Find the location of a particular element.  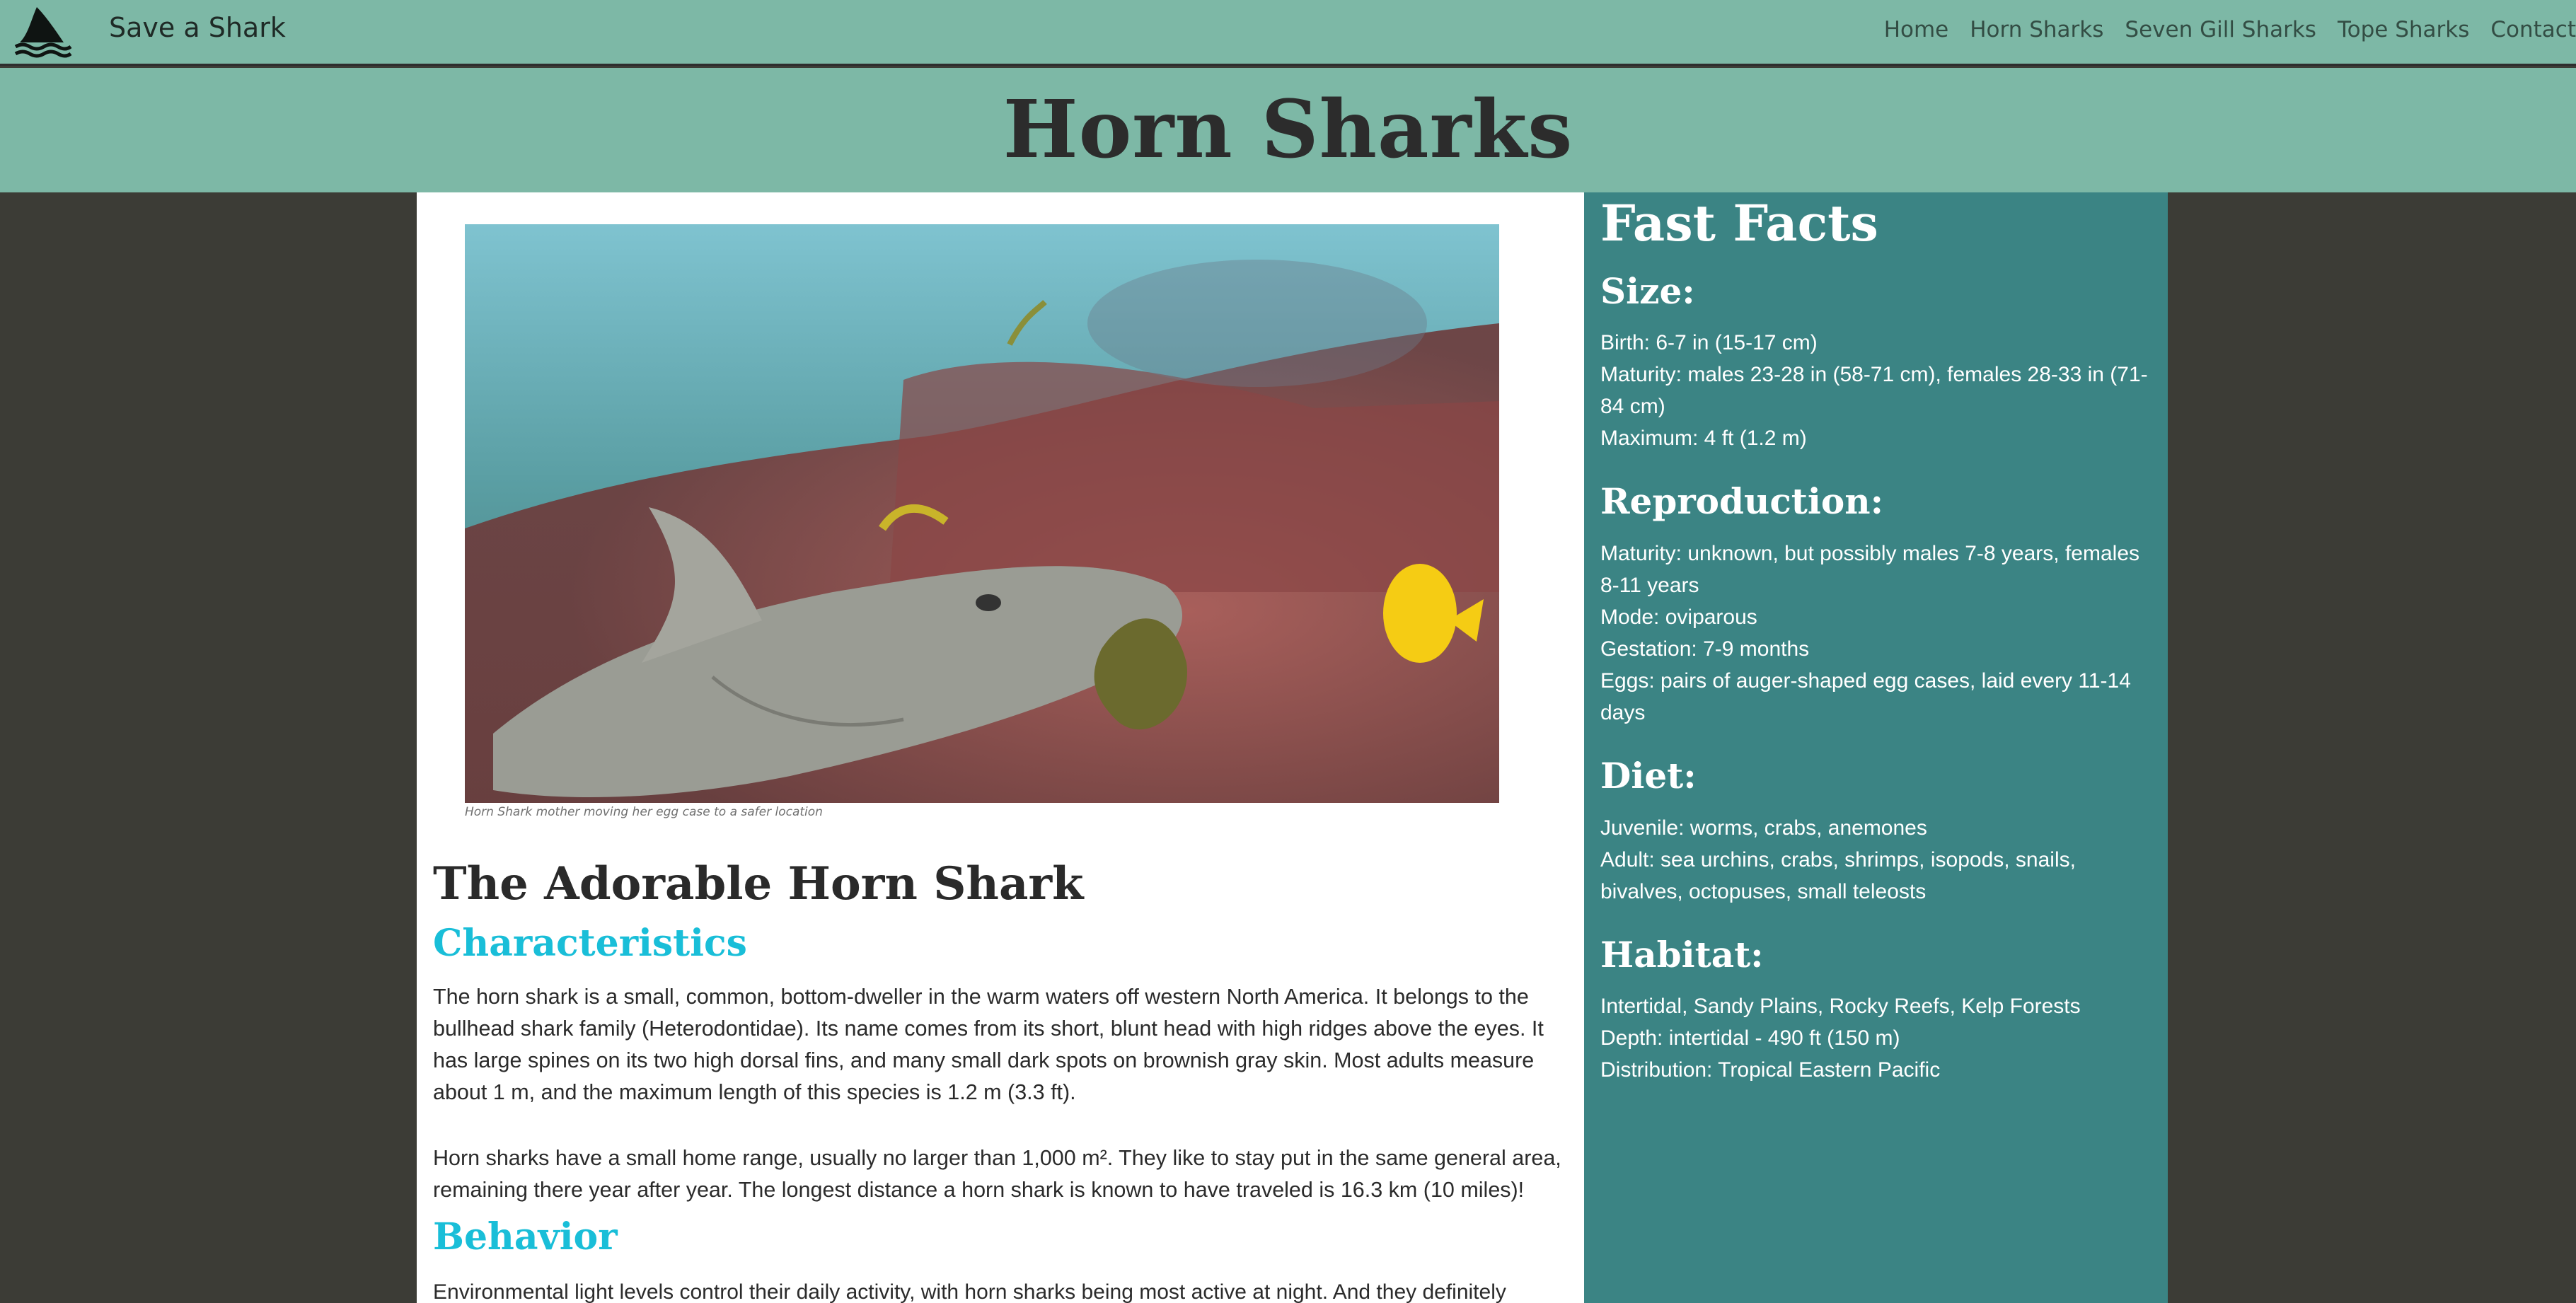

nav-link-seven-gill-sharks: Seven Gill Sharks is located at coordinates (2220, 29).